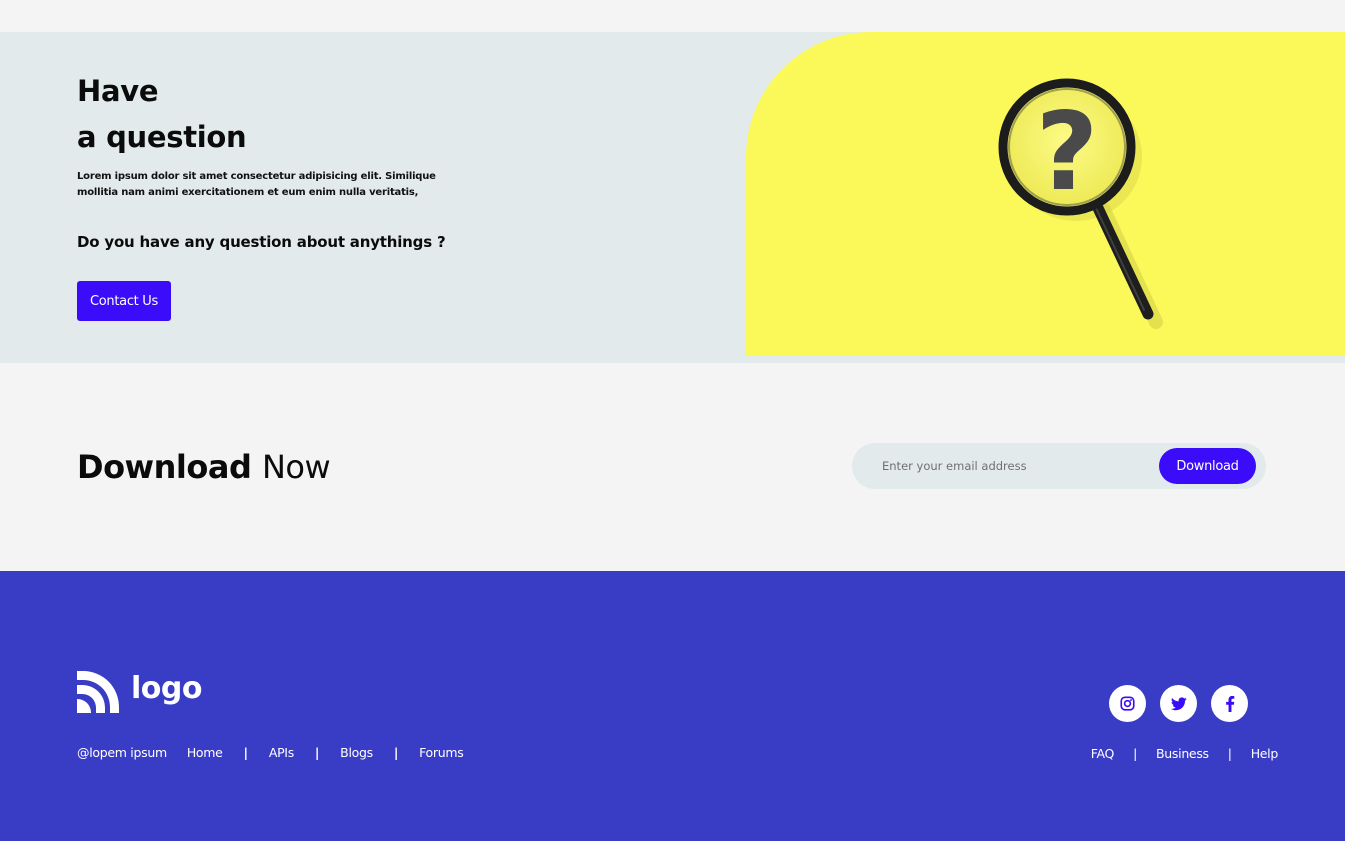 The width and height of the screenshot is (1345, 841). I want to click on hero-title: Have a question, so click(162, 114).